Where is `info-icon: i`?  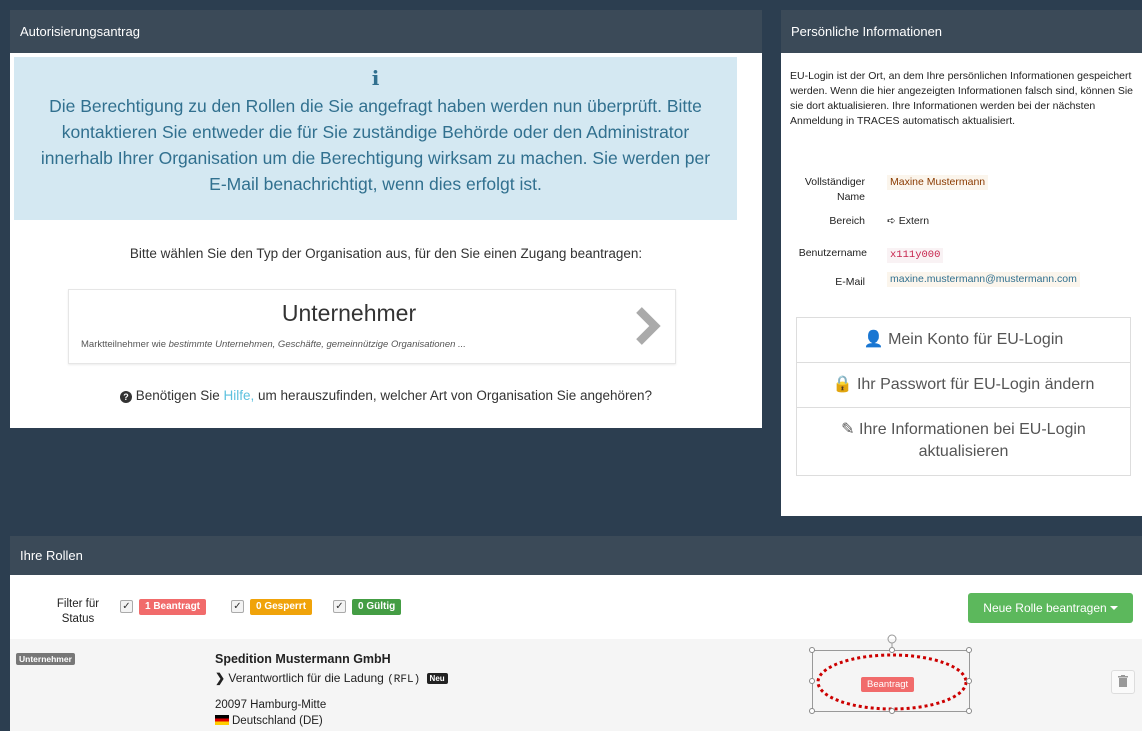
info-icon: i is located at coordinates (375, 78).